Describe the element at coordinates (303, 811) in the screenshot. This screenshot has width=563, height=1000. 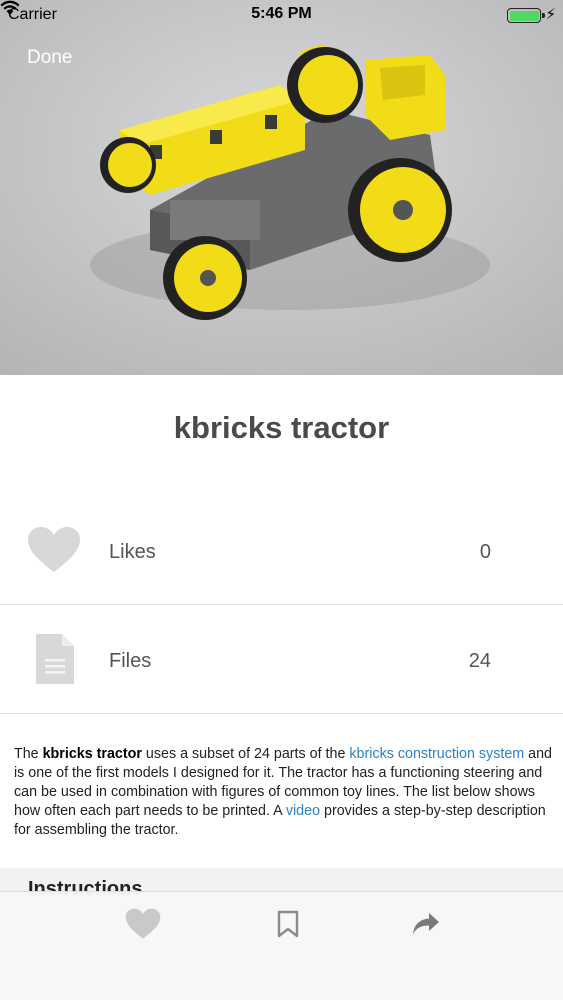
I see `video-link: video` at that location.